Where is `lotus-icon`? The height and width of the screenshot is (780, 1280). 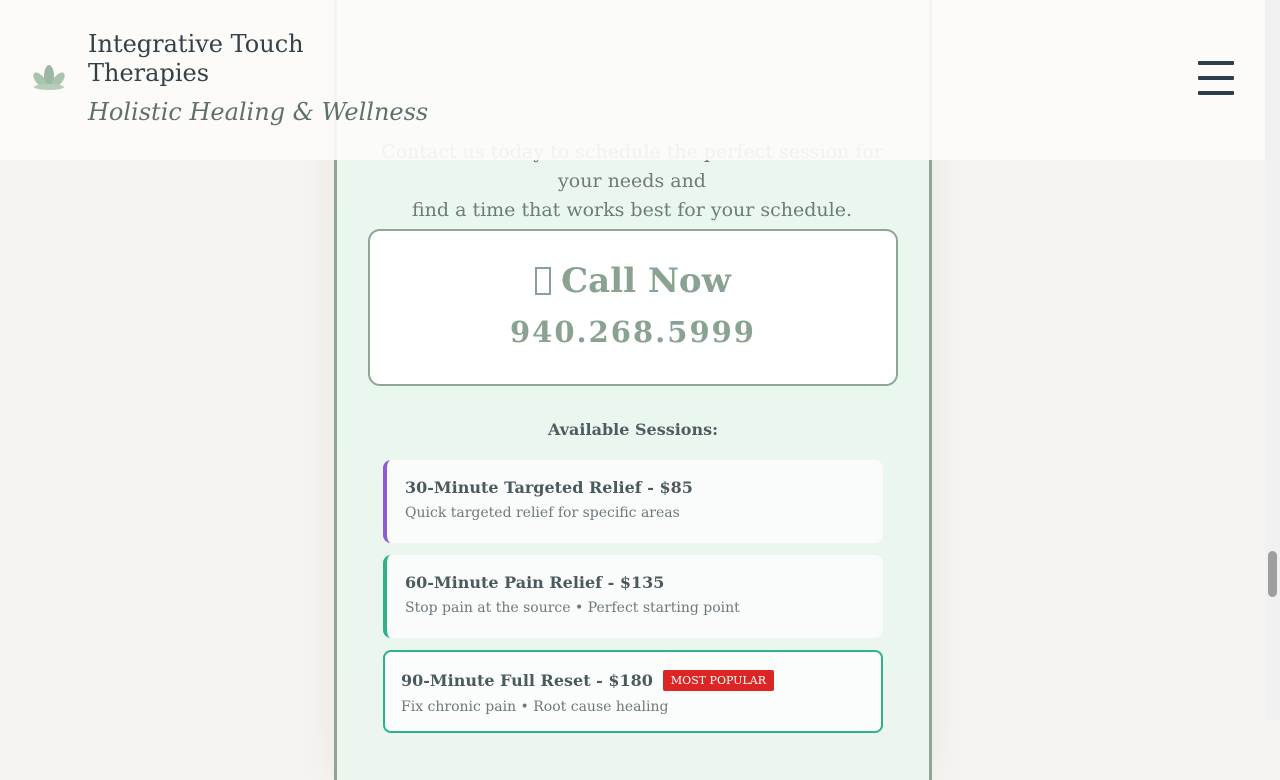
lotus-icon is located at coordinates (49, 77).